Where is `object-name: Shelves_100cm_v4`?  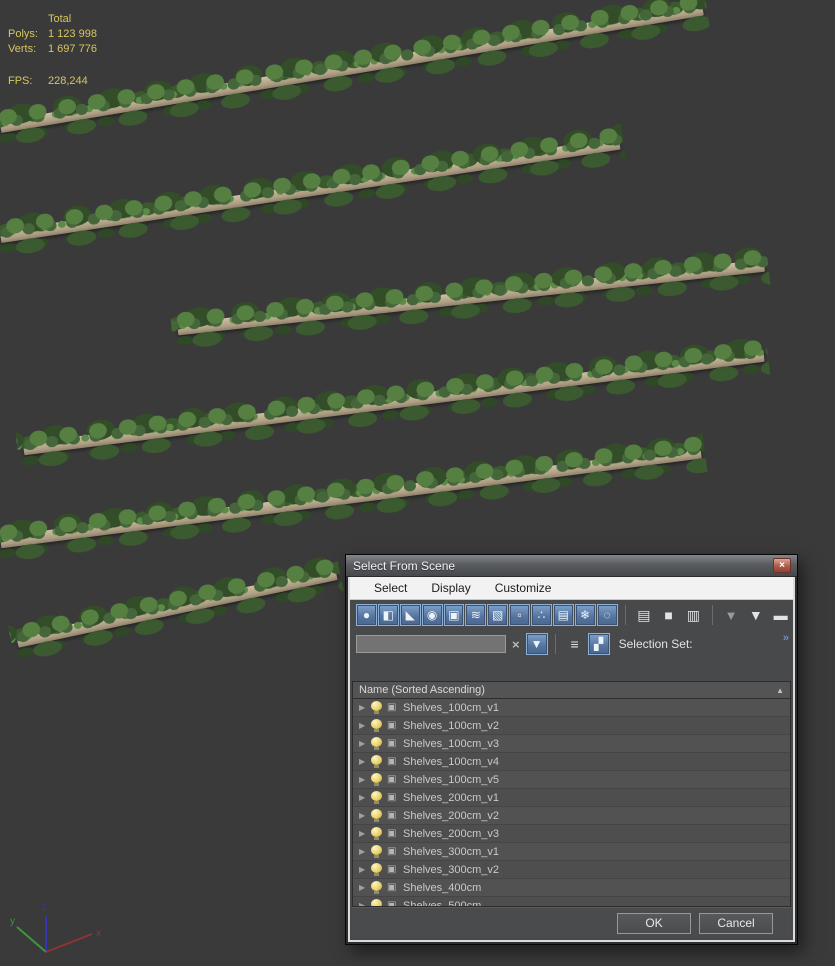
object-name: Shelves_100cm_v4 is located at coordinates (451, 761).